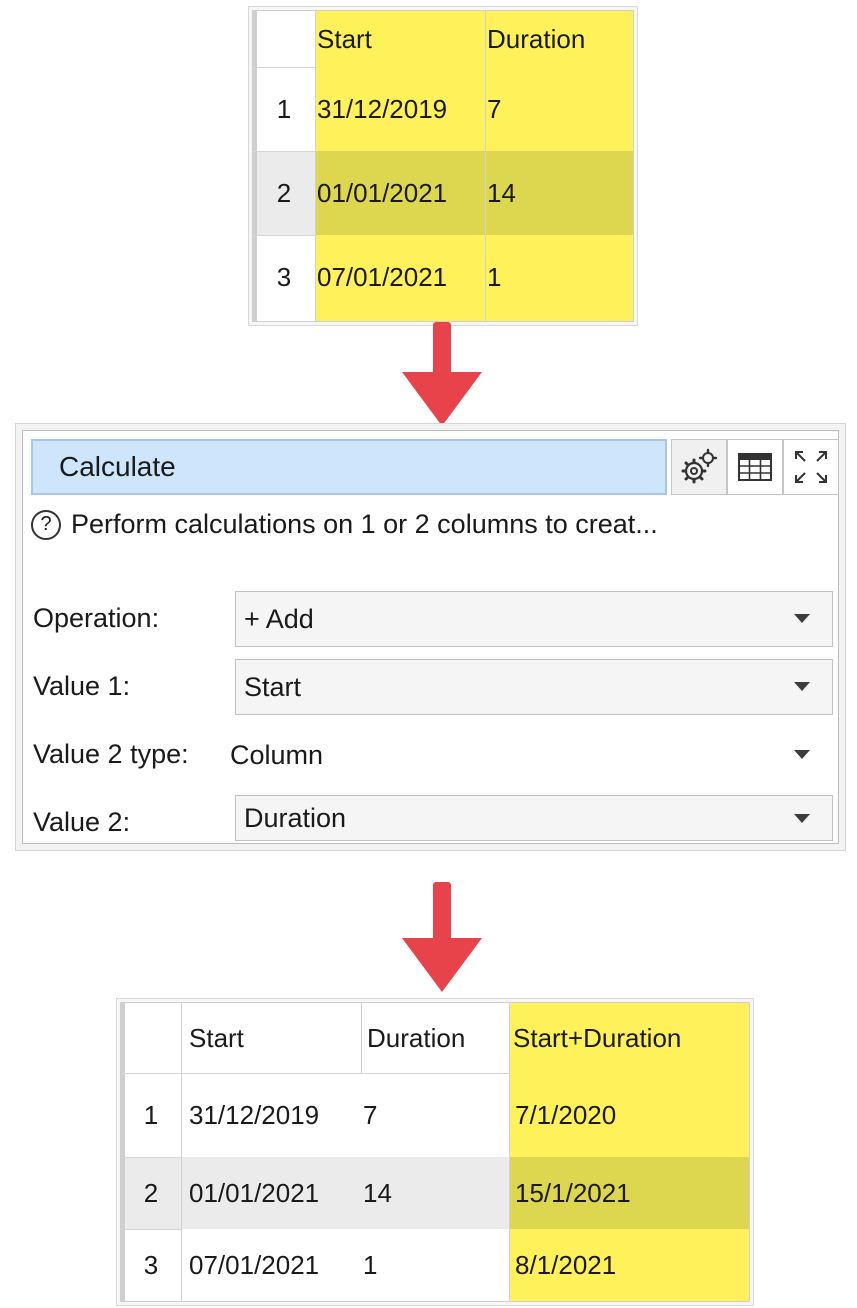  I want to click on table-cell-result: 8/1/2021, so click(629, 1265).